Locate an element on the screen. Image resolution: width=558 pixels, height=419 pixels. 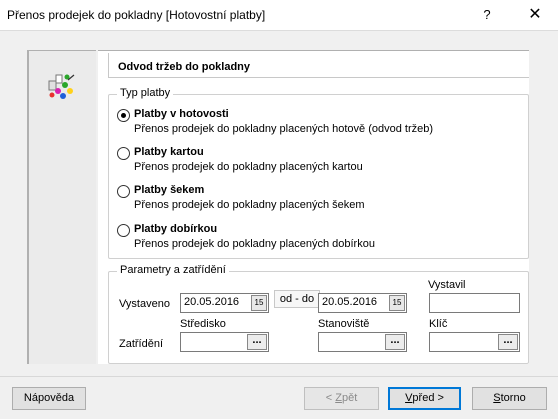
date-to-field: 20.05.2016 15 is located at coordinates (362, 303).